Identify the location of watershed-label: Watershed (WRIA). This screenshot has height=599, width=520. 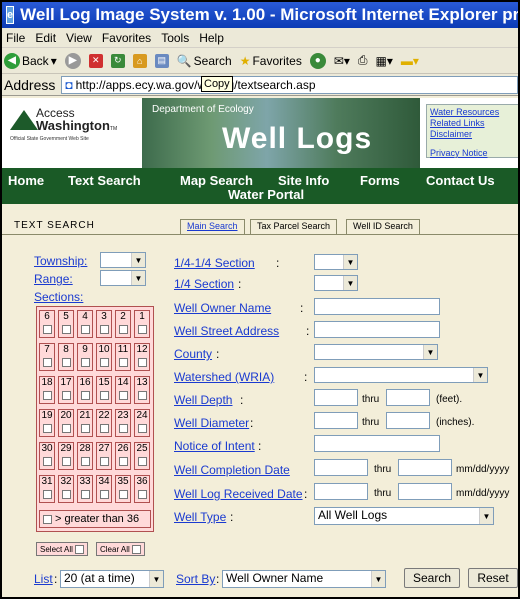
(224, 377).